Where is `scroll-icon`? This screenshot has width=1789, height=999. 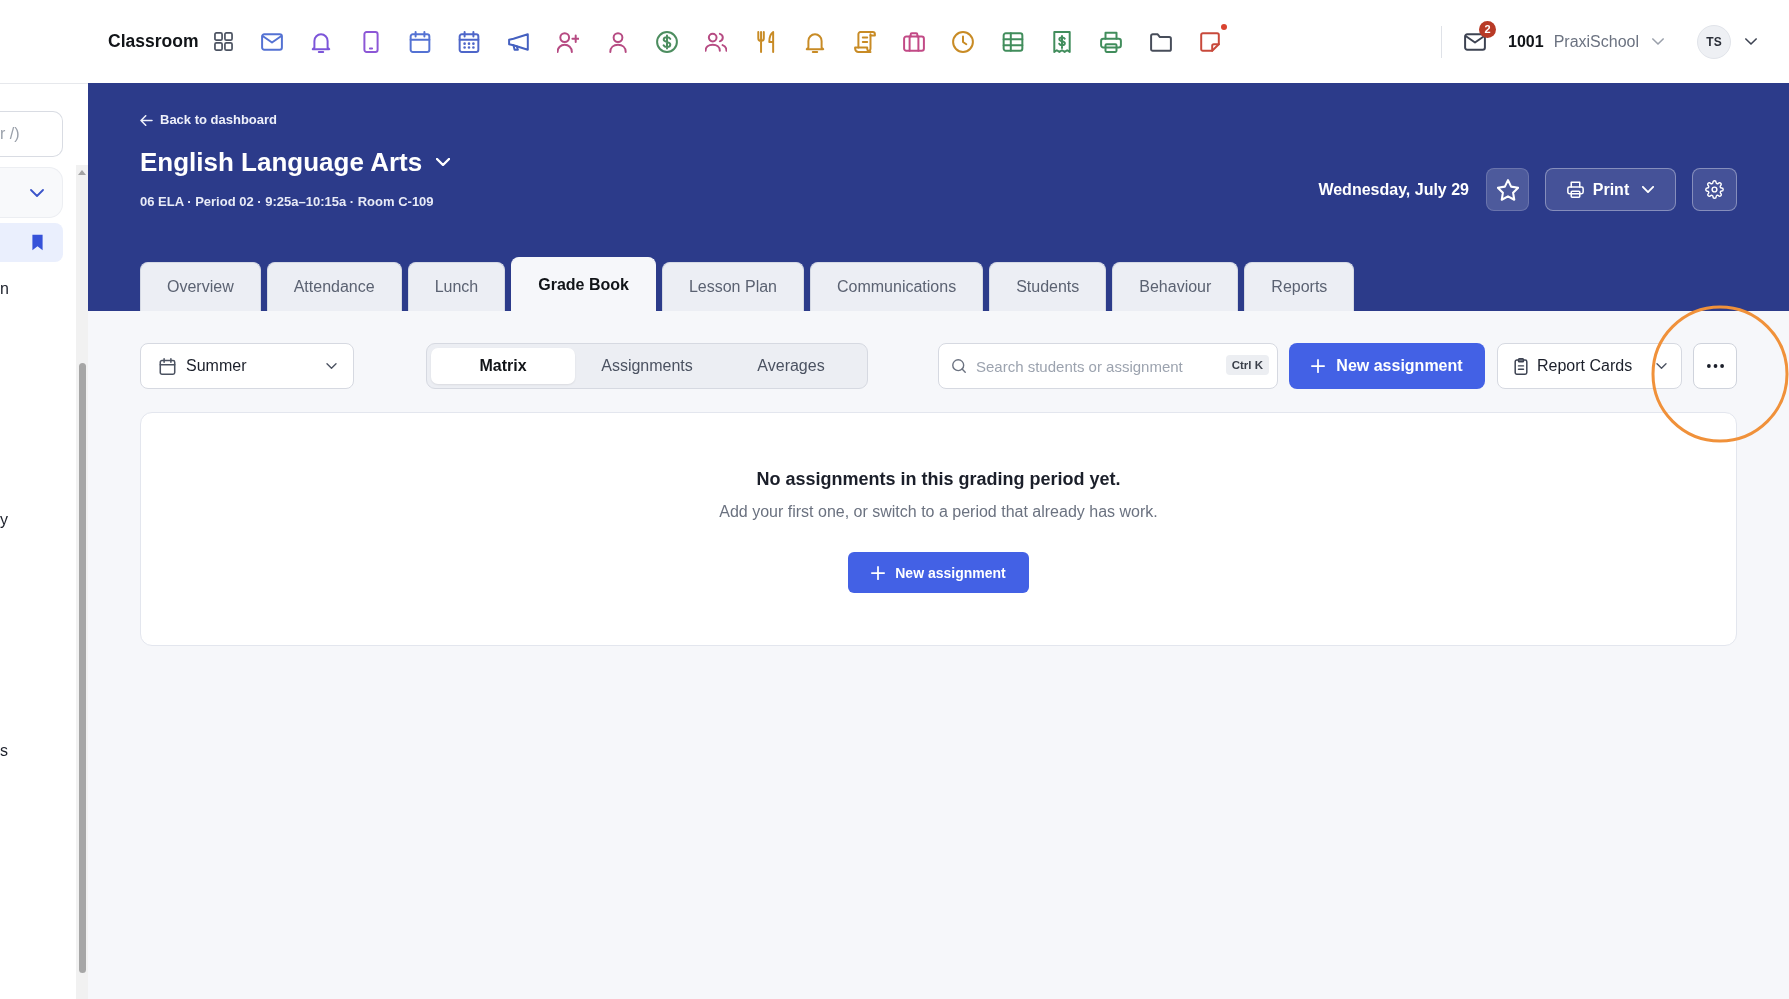 scroll-icon is located at coordinates (864, 41).